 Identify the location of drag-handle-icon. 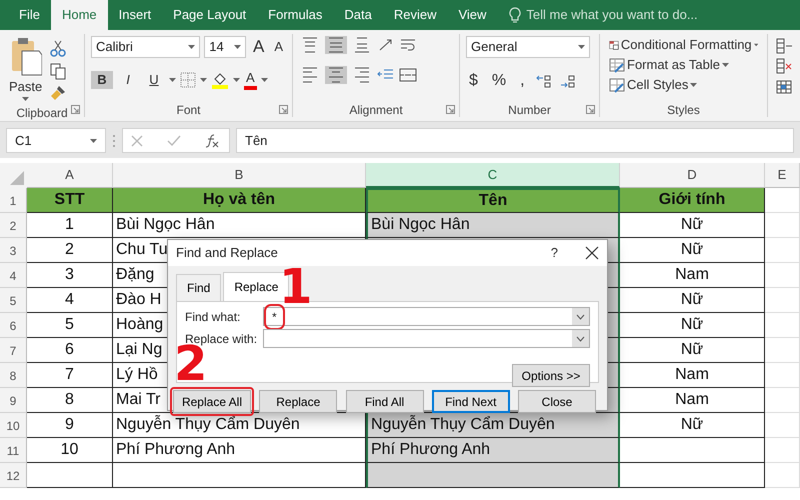
(114, 141).